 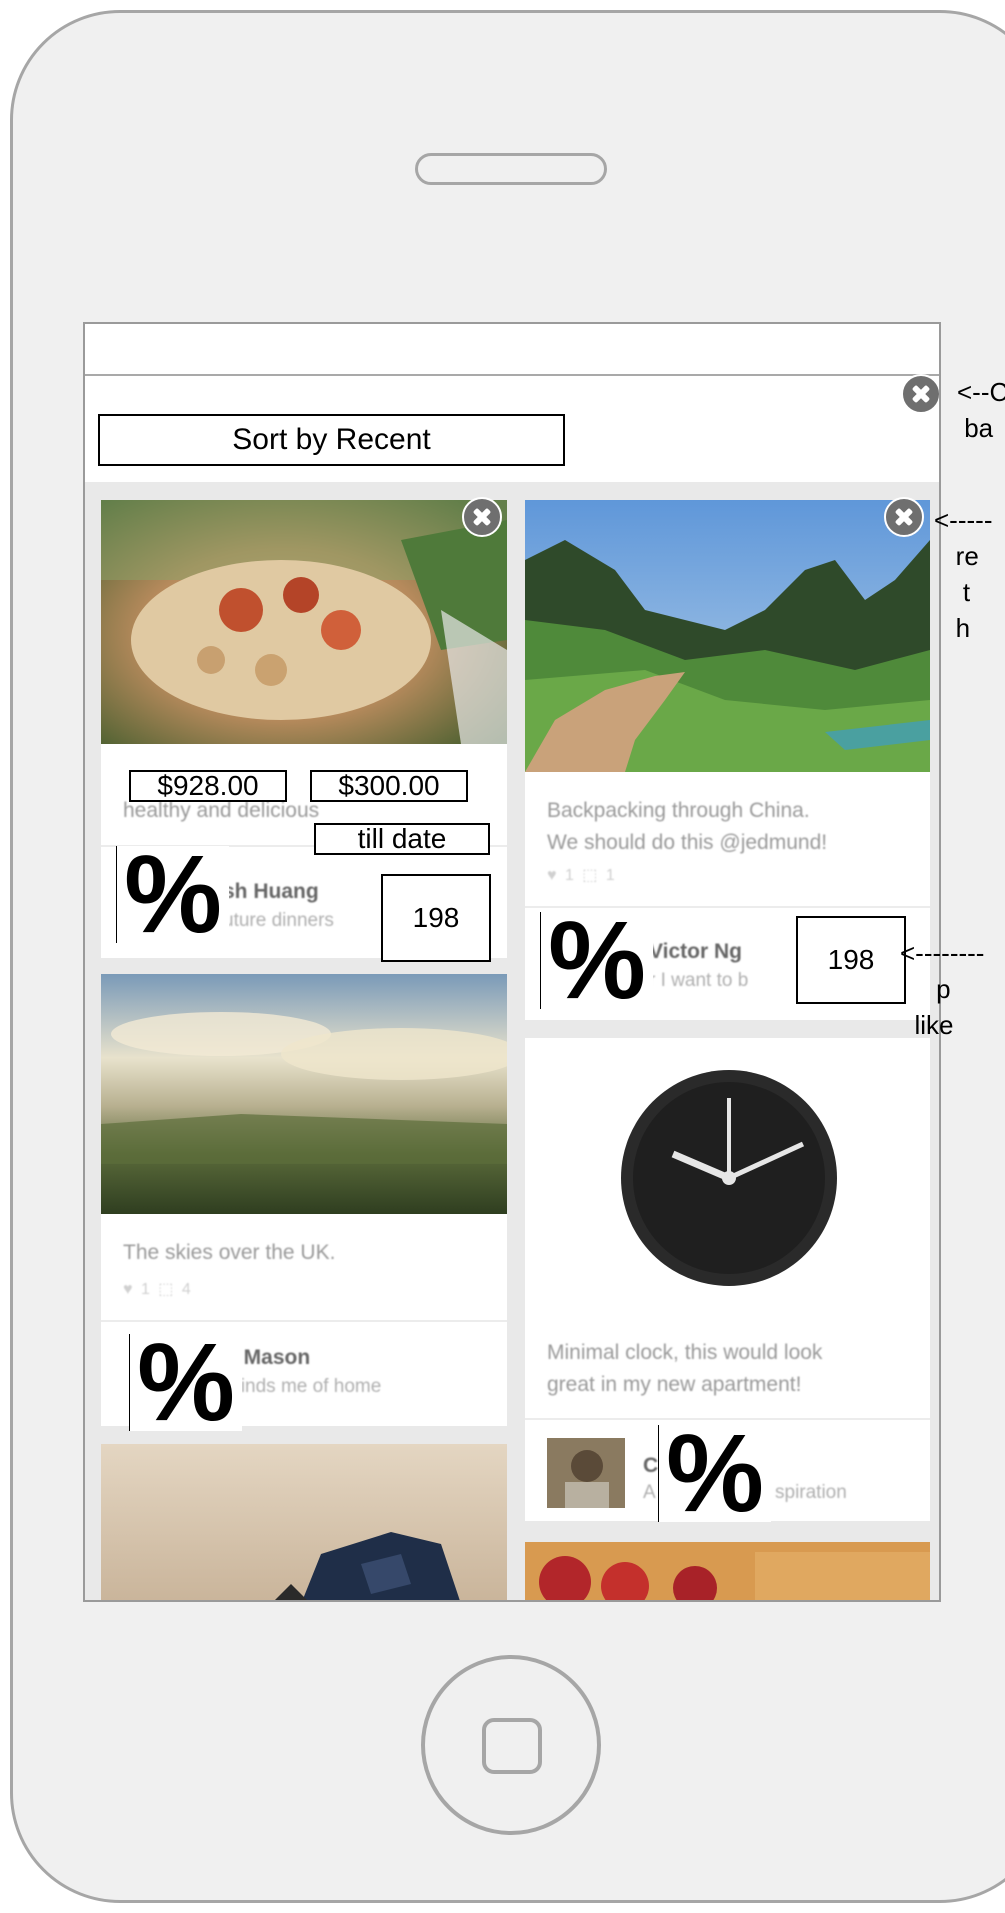 What do you see at coordinates (963, 574) in the screenshot?
I see `annotation-remove-card: <----- re t h` at bounding box center [963, 574].